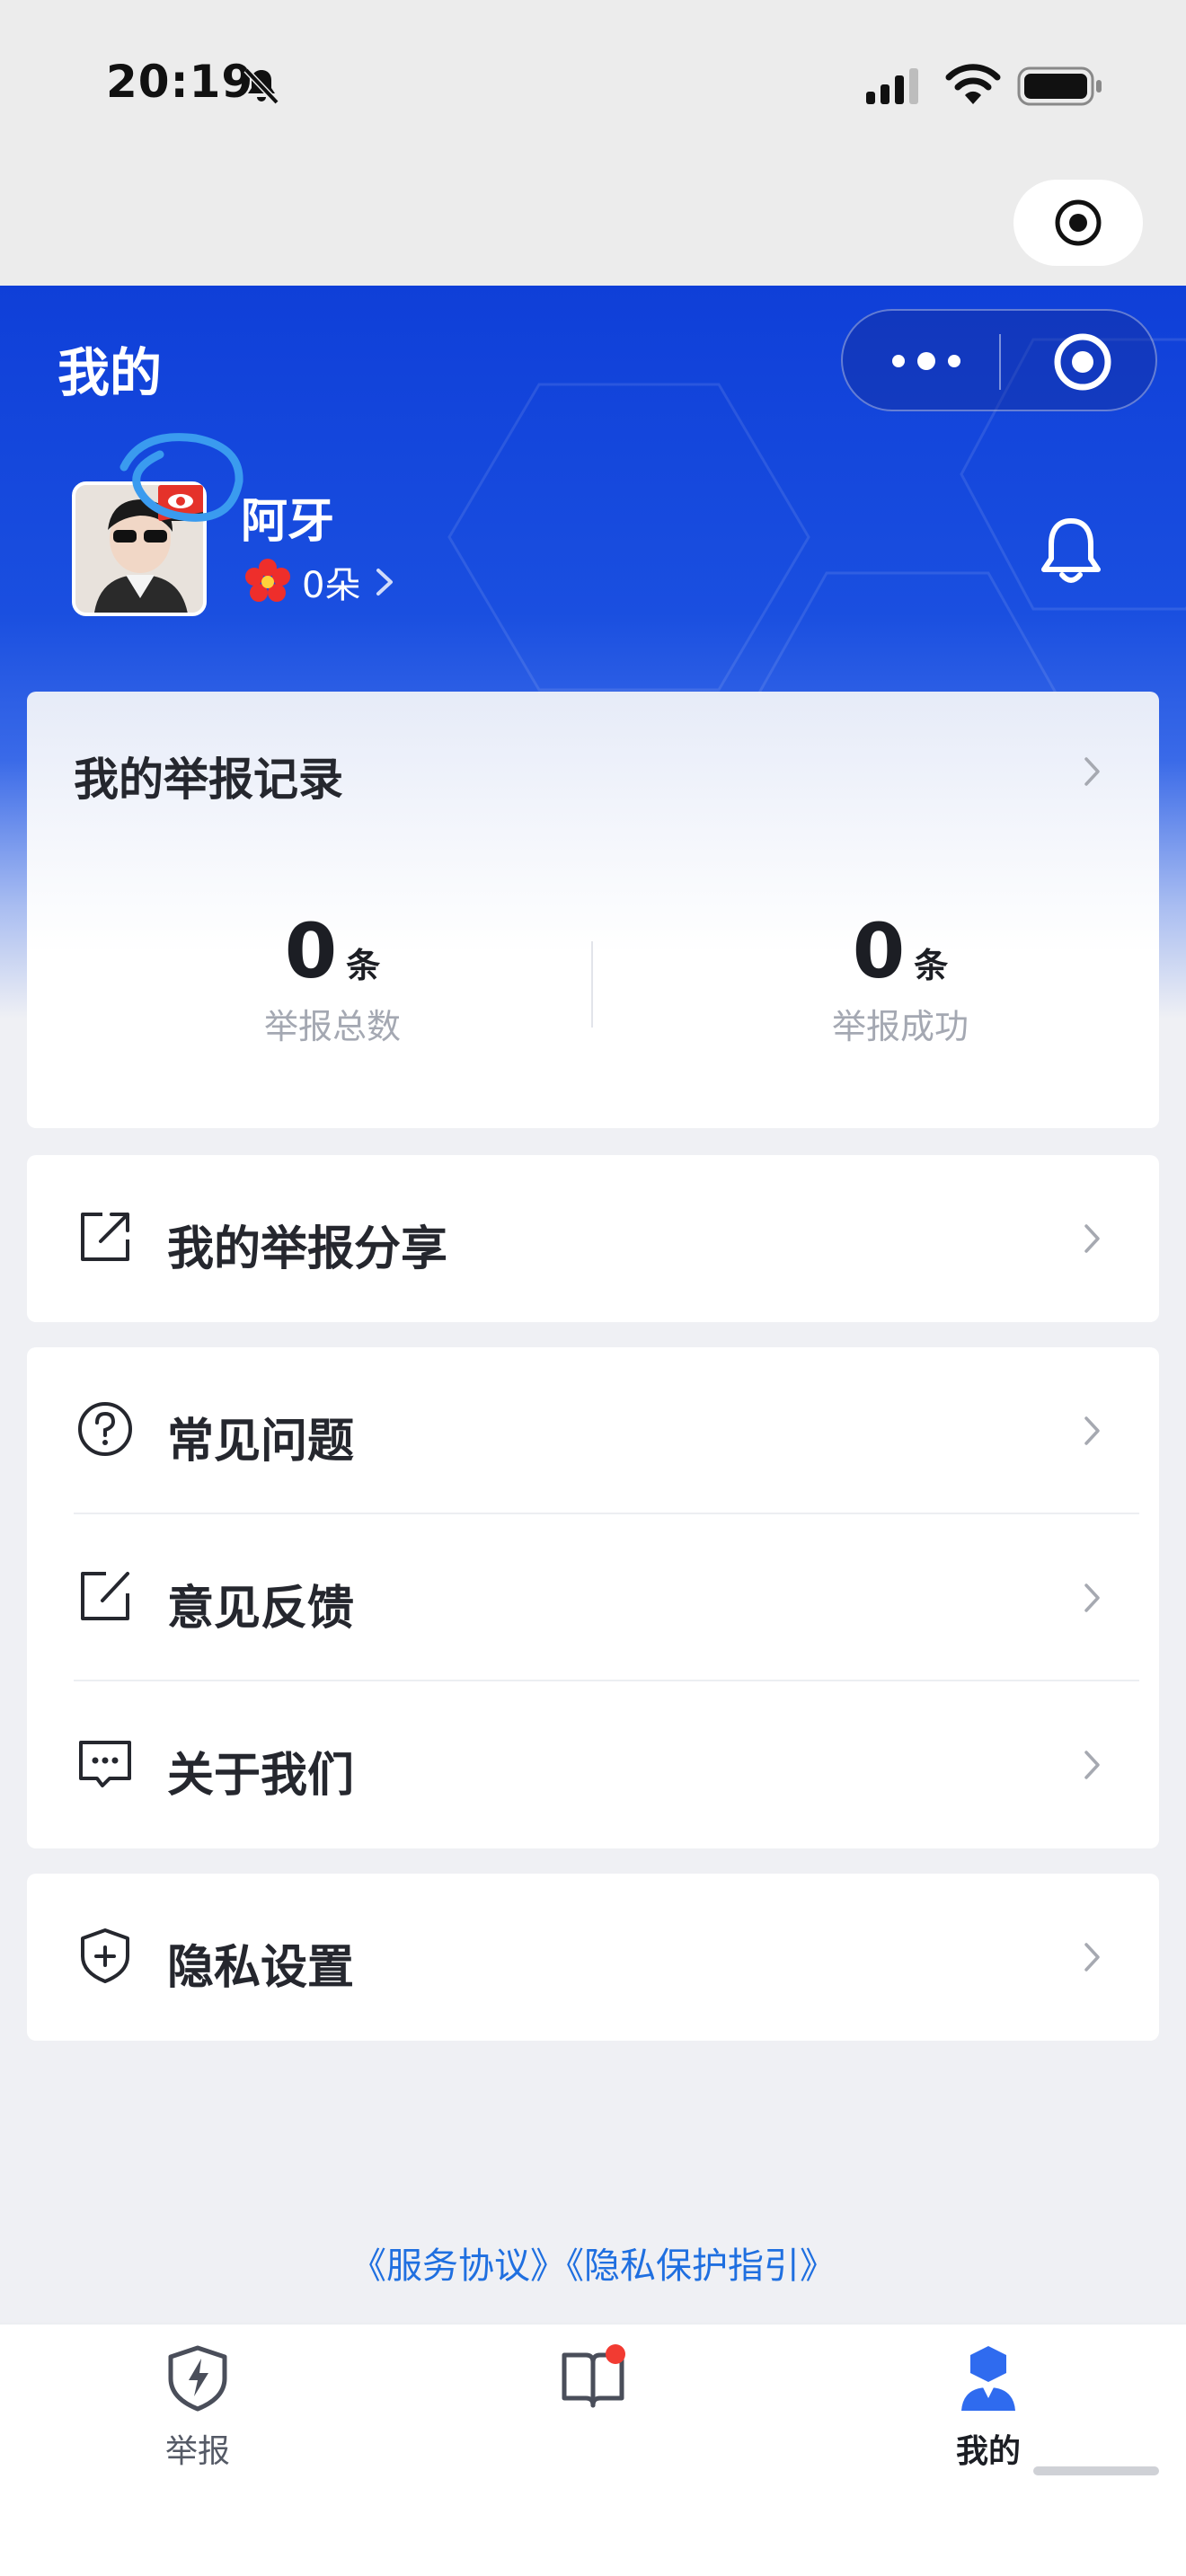 The image size is (1186, 2576). Describe the element at coordinates (926, 361) in the screenshot. I see `more-options-icon` at that location.